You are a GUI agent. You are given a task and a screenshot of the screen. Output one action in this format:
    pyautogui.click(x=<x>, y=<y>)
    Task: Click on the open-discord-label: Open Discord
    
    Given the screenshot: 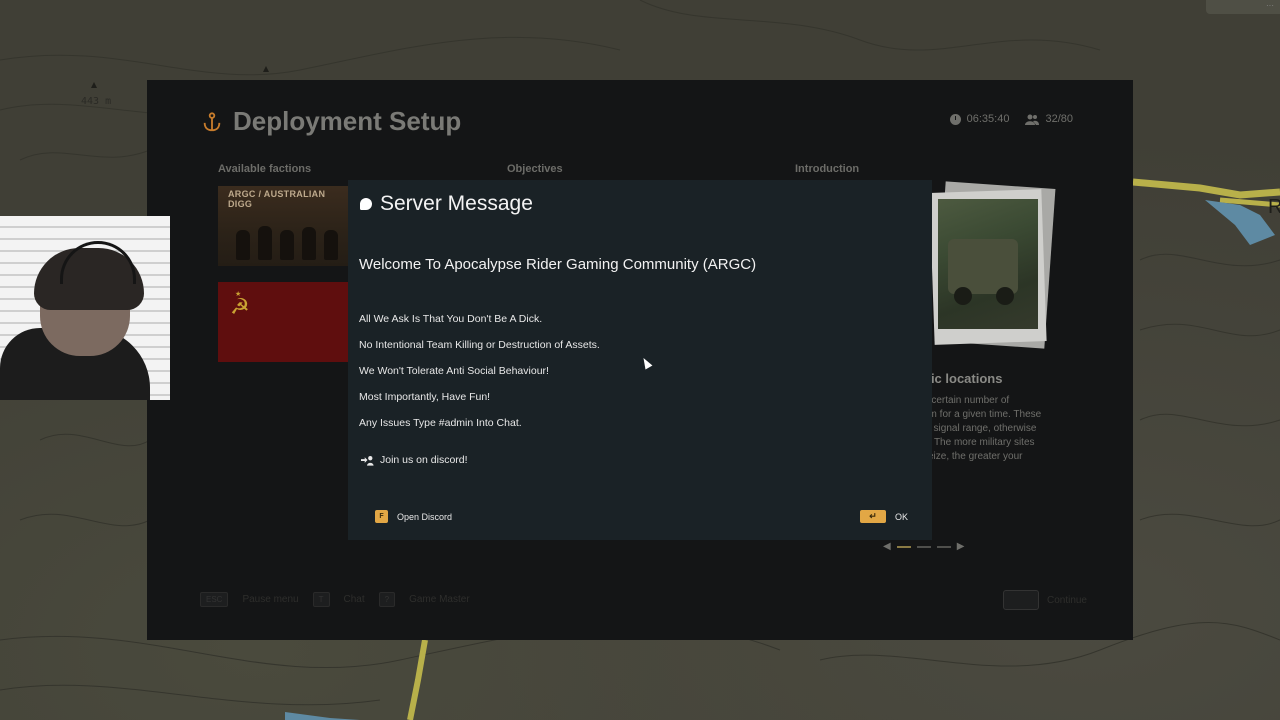 What is the action you would take?
    pyautogui.click(x=425, y=516)
    